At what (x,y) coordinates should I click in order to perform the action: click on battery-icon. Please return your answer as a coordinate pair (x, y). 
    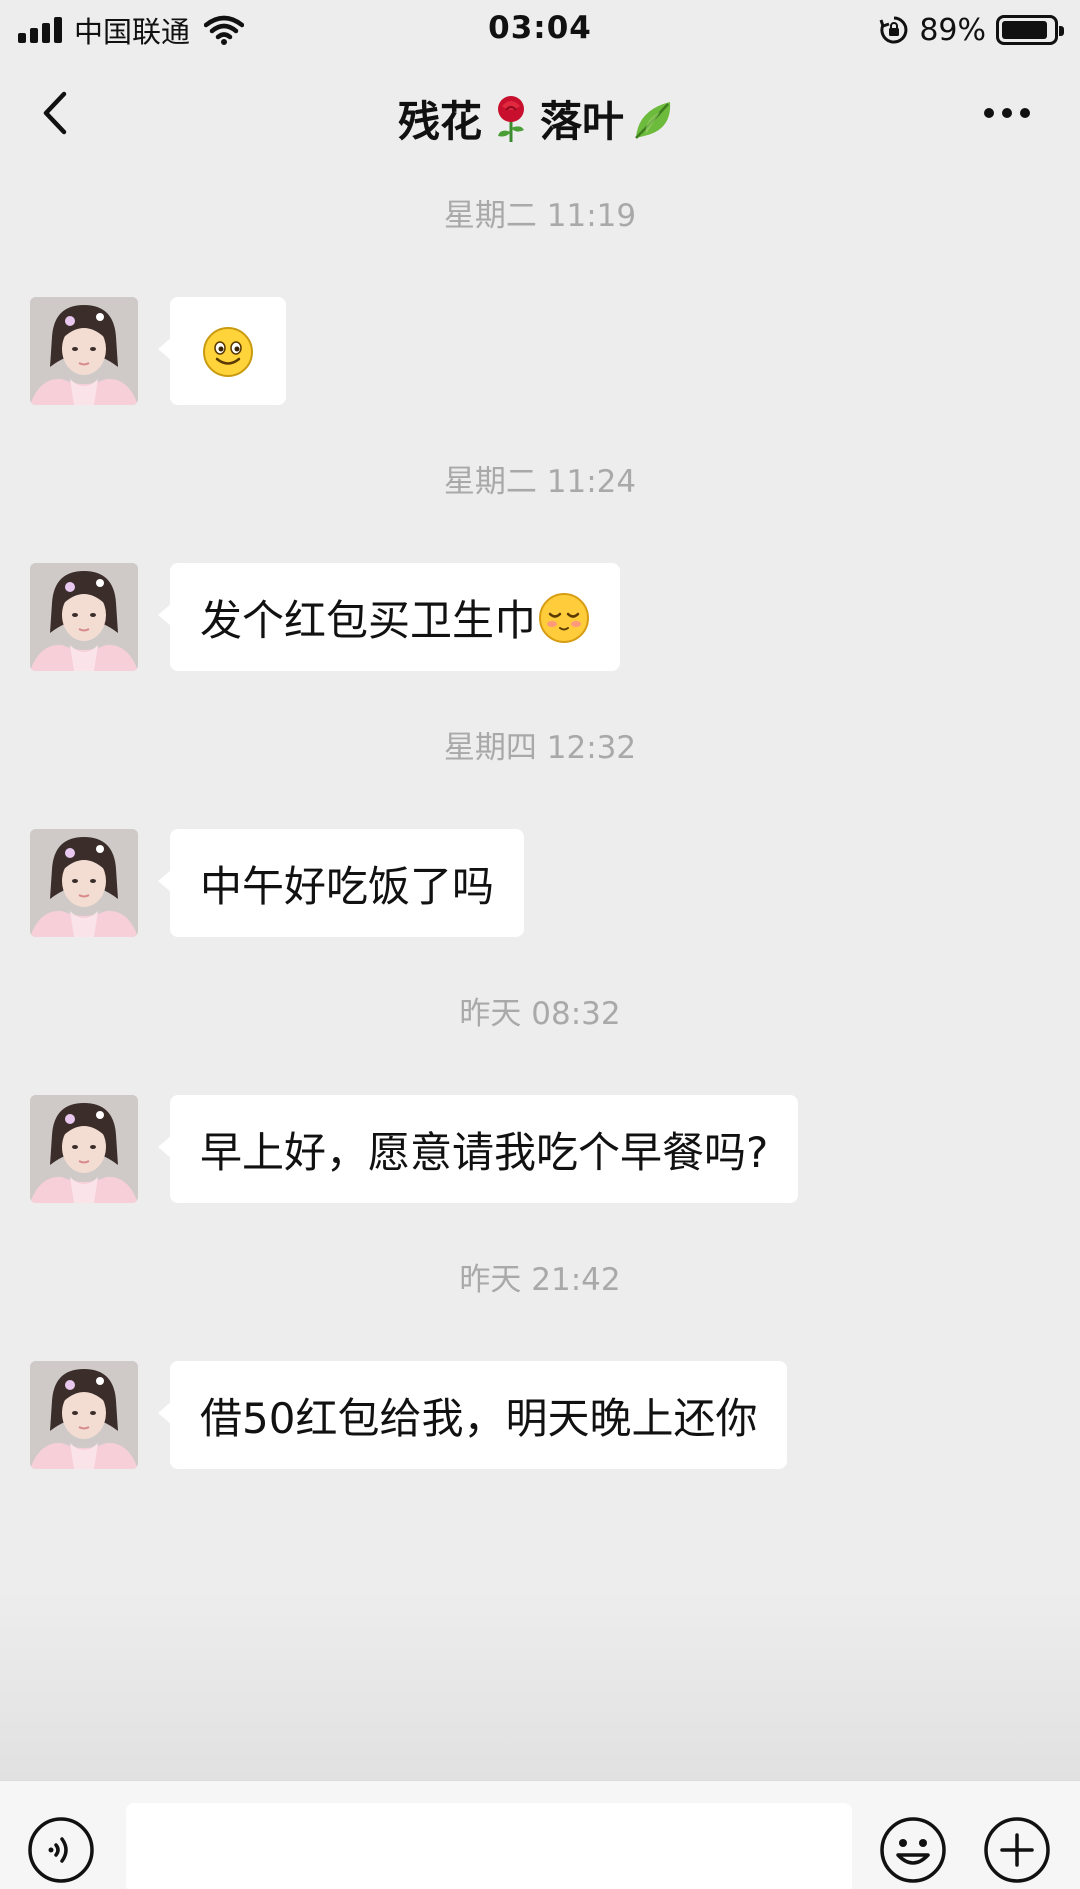
    Looking at the image, I should click on (1030, 30).